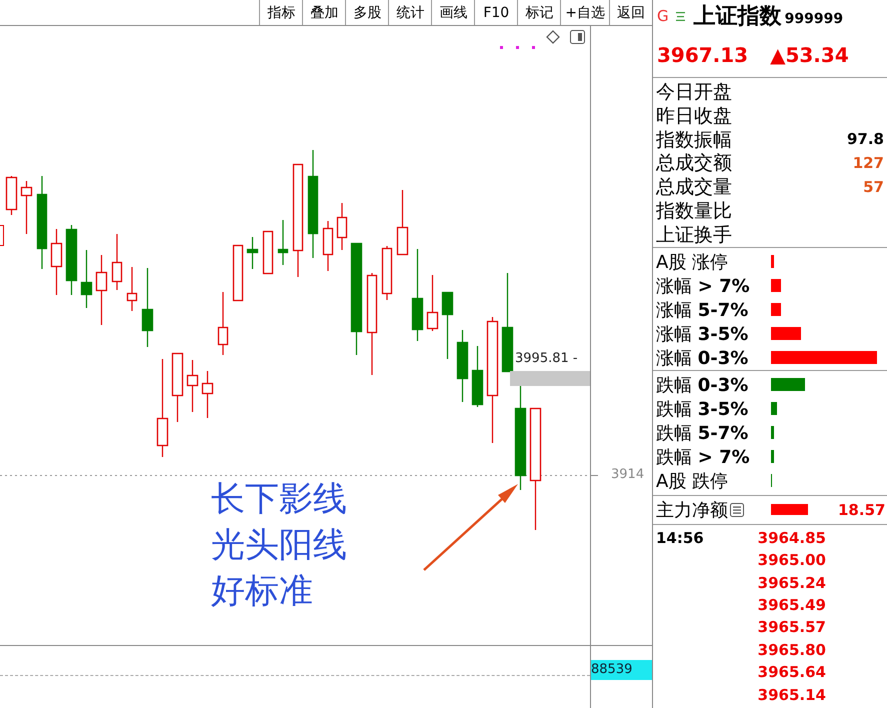  I want to click on fall-label: 跌幅 5-7%, so click(703, 433).